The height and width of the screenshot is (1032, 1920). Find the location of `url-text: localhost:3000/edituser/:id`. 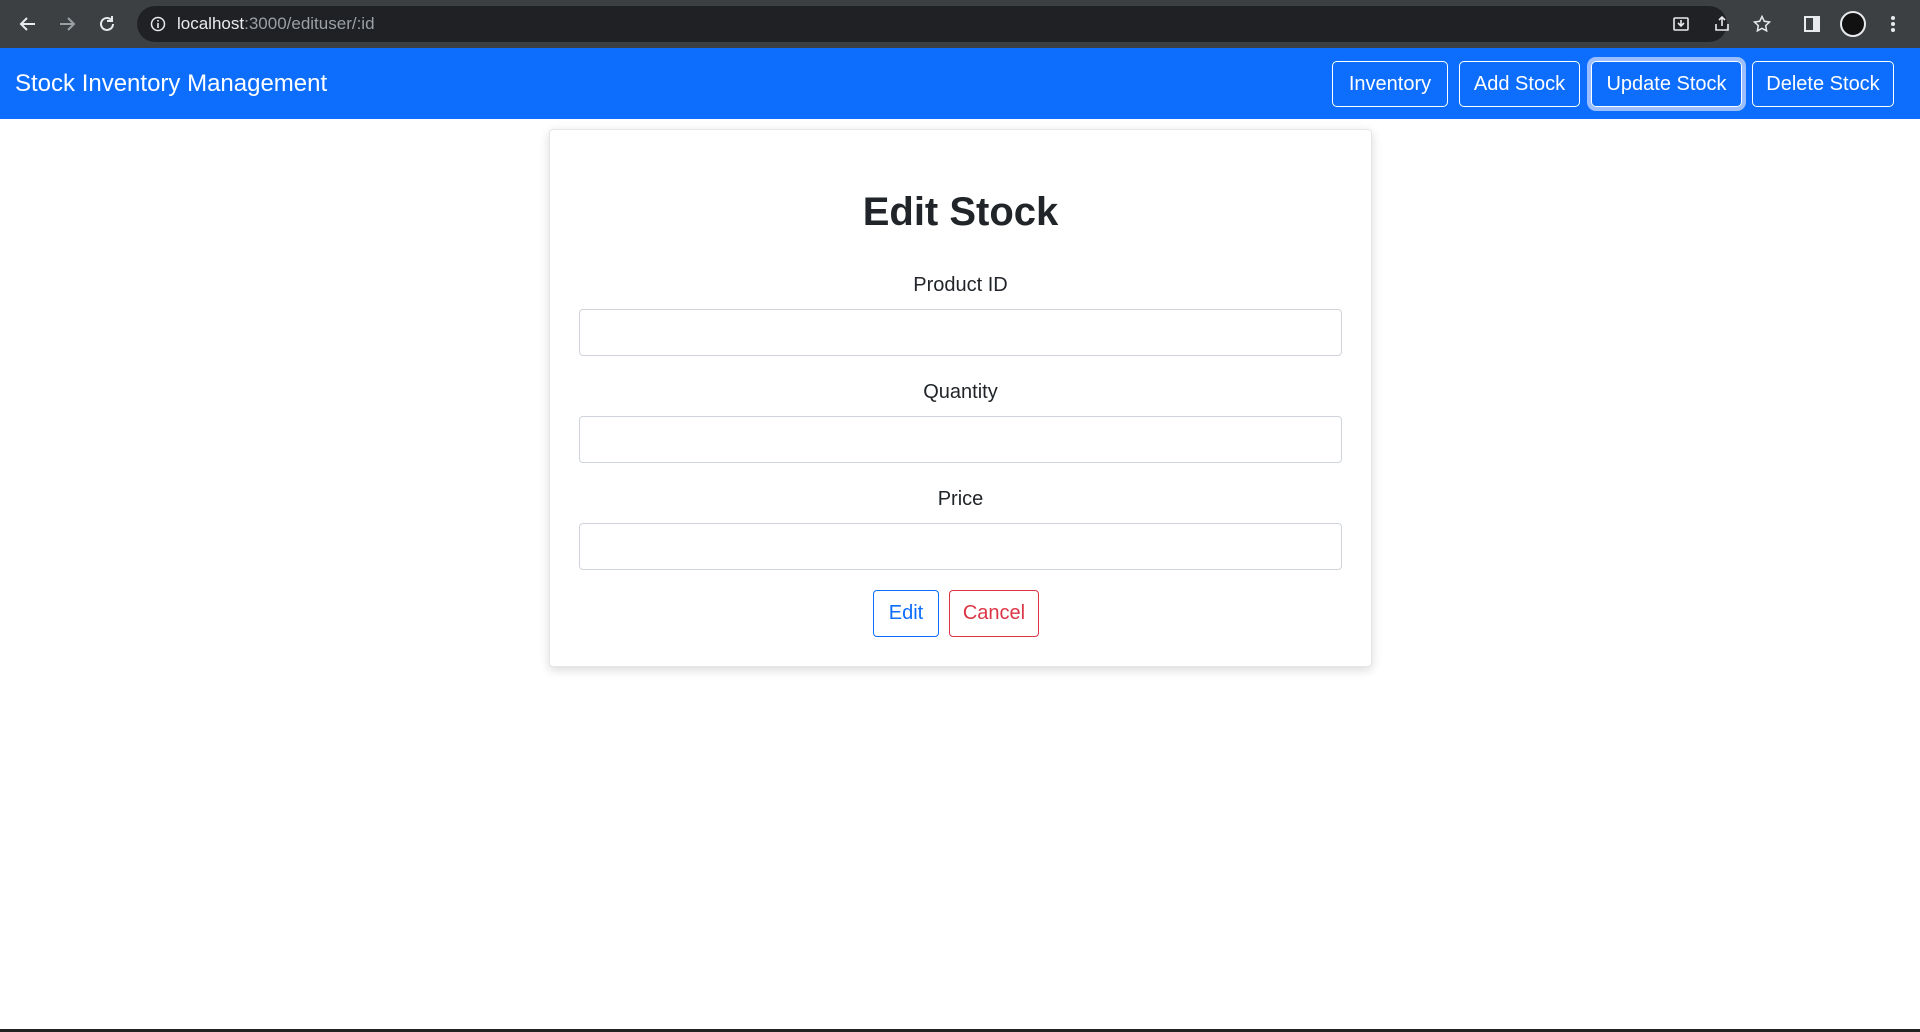

url-text: localhost:3000/edituser/:id is located at coordinates (276, 24).